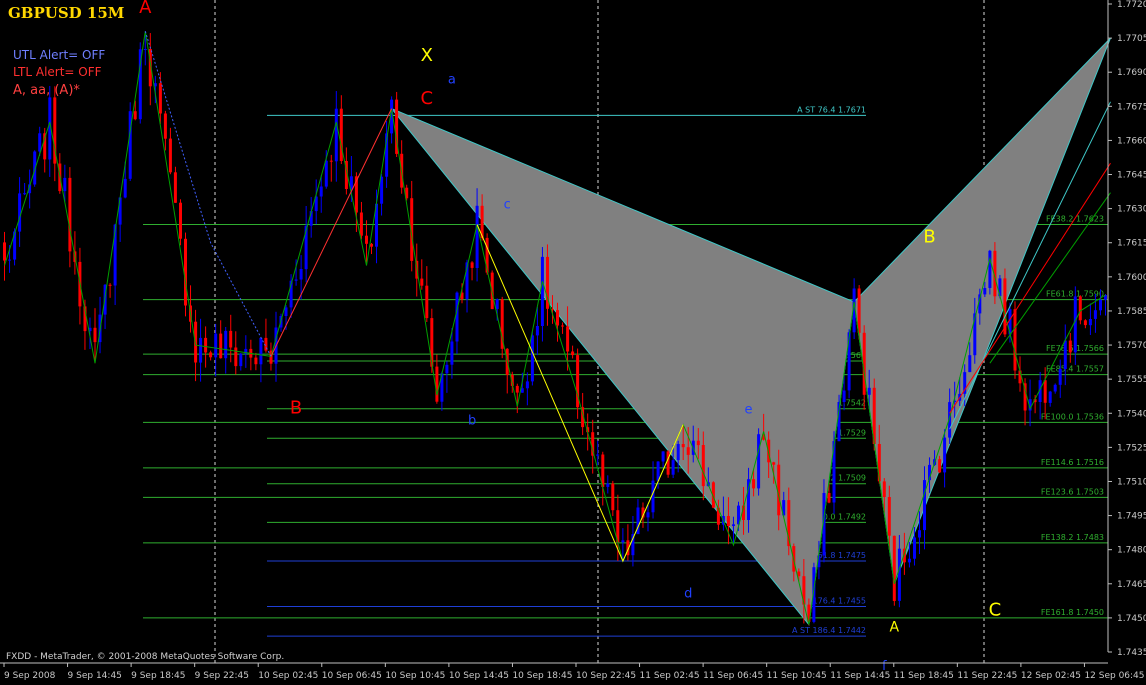 The width and height of the screenshot is (1146, 685). Describe the element at coordinates (30, 676) in the screenshot. I see `time-tick-label: 9 Sep 2008` at that location.